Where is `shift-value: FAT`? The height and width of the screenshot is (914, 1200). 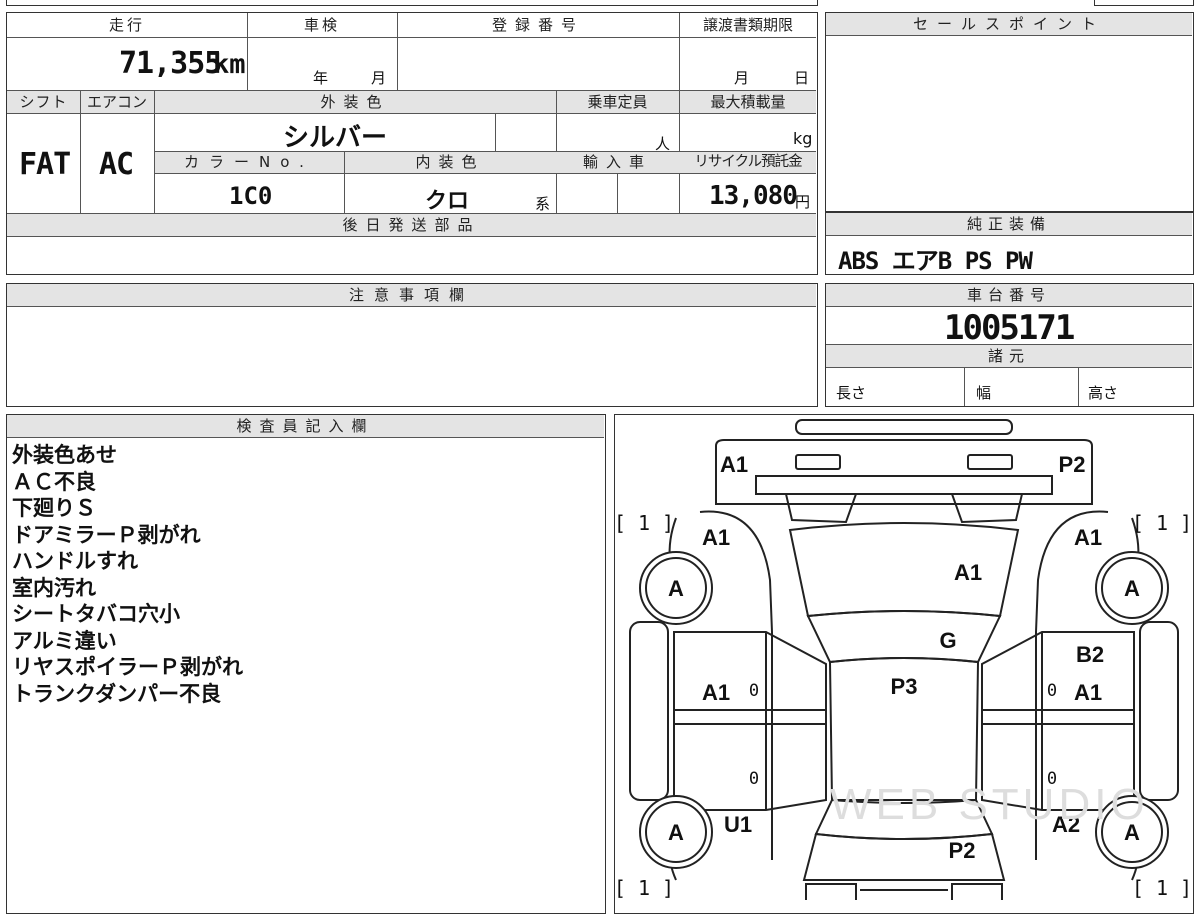
shift-value: FAT is located at coordinates (45, 164).